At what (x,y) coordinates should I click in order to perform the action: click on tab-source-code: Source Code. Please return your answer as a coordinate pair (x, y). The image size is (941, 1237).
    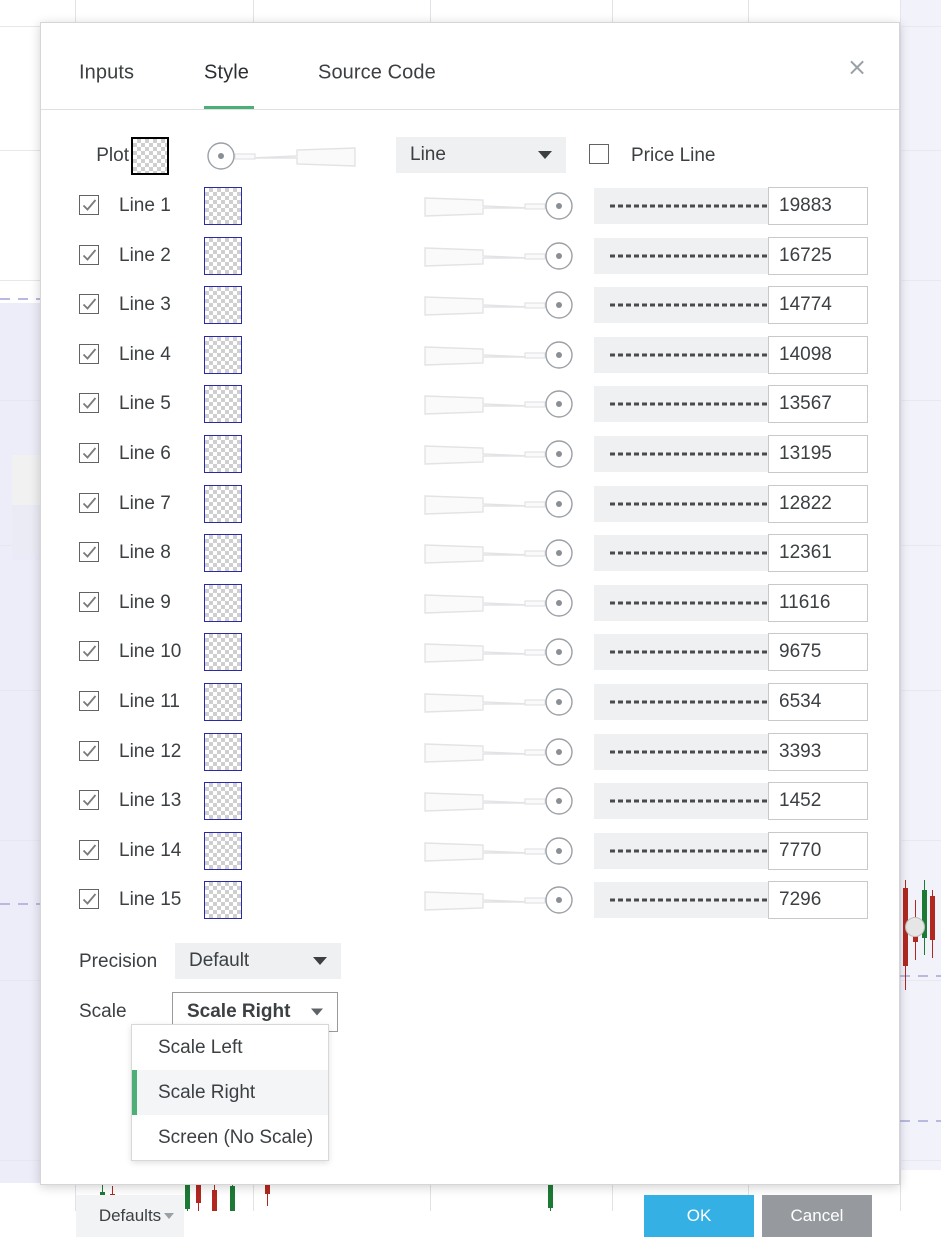
    Looking at the image, I should click on (377, 73).